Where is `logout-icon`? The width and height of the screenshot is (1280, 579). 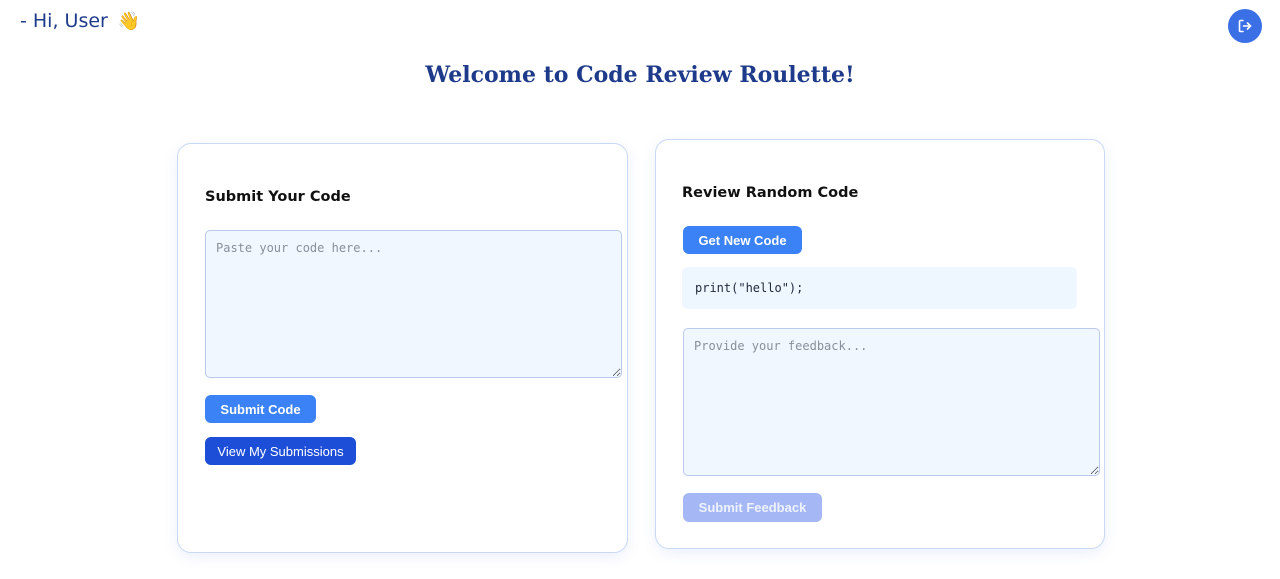
logout-icon is located at coordinates (1245, 26).